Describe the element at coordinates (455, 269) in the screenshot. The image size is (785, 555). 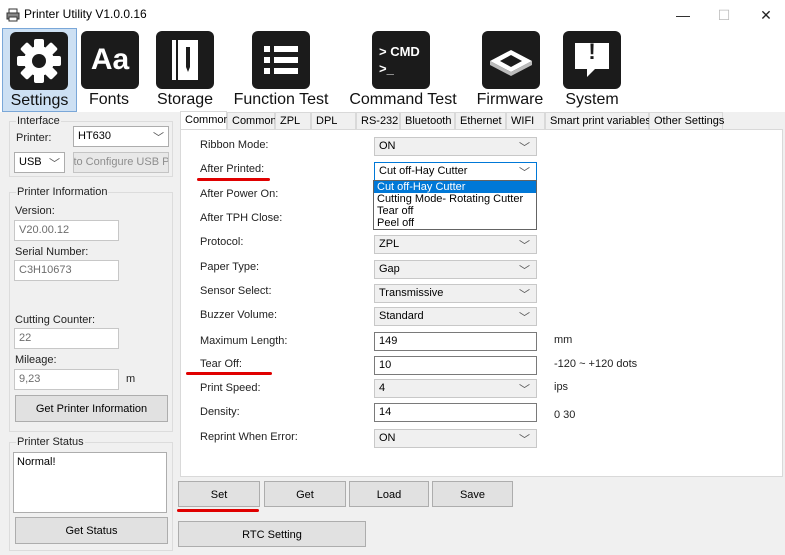
I see `paper-type-select: Gap ﹀` at that location.